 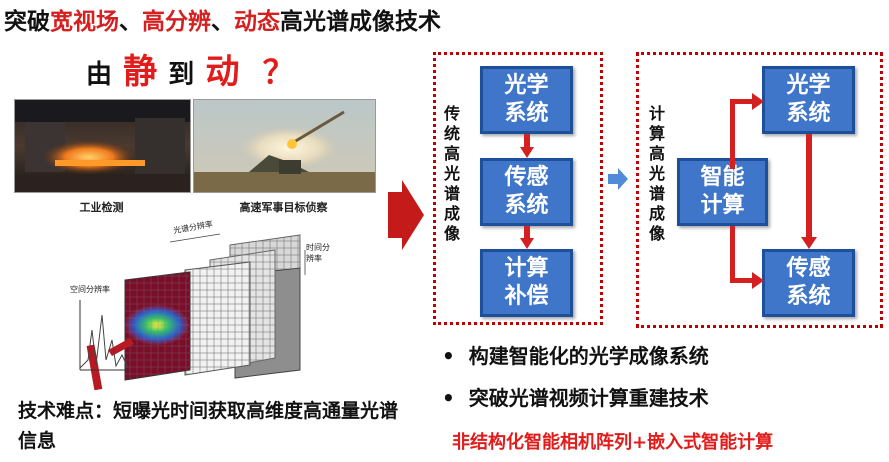 I want to click on hyperspectral-cube-figure: 光谱分辨率 空间分辨率 时间分辨率, so click(x=220, y=305).